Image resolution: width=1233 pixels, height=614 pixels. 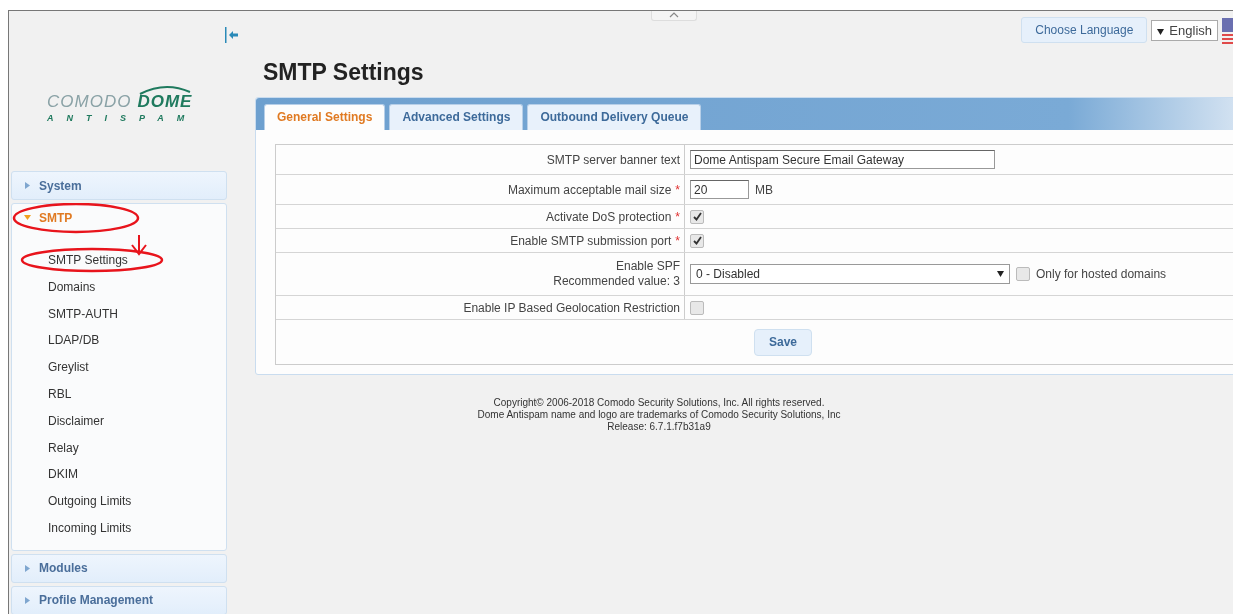 What do you see at coordinates (719, 189) in the screenshot?
I see `input-field: 20` at bounding box center [719, 189].